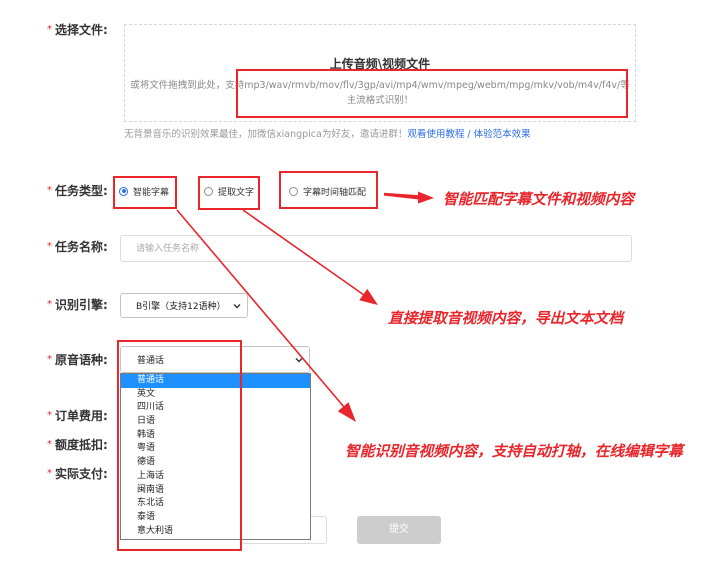 Image resolution: width=720 pixels, height=565 pixels. I want to click on language-option: 日语, so click(215, 422).